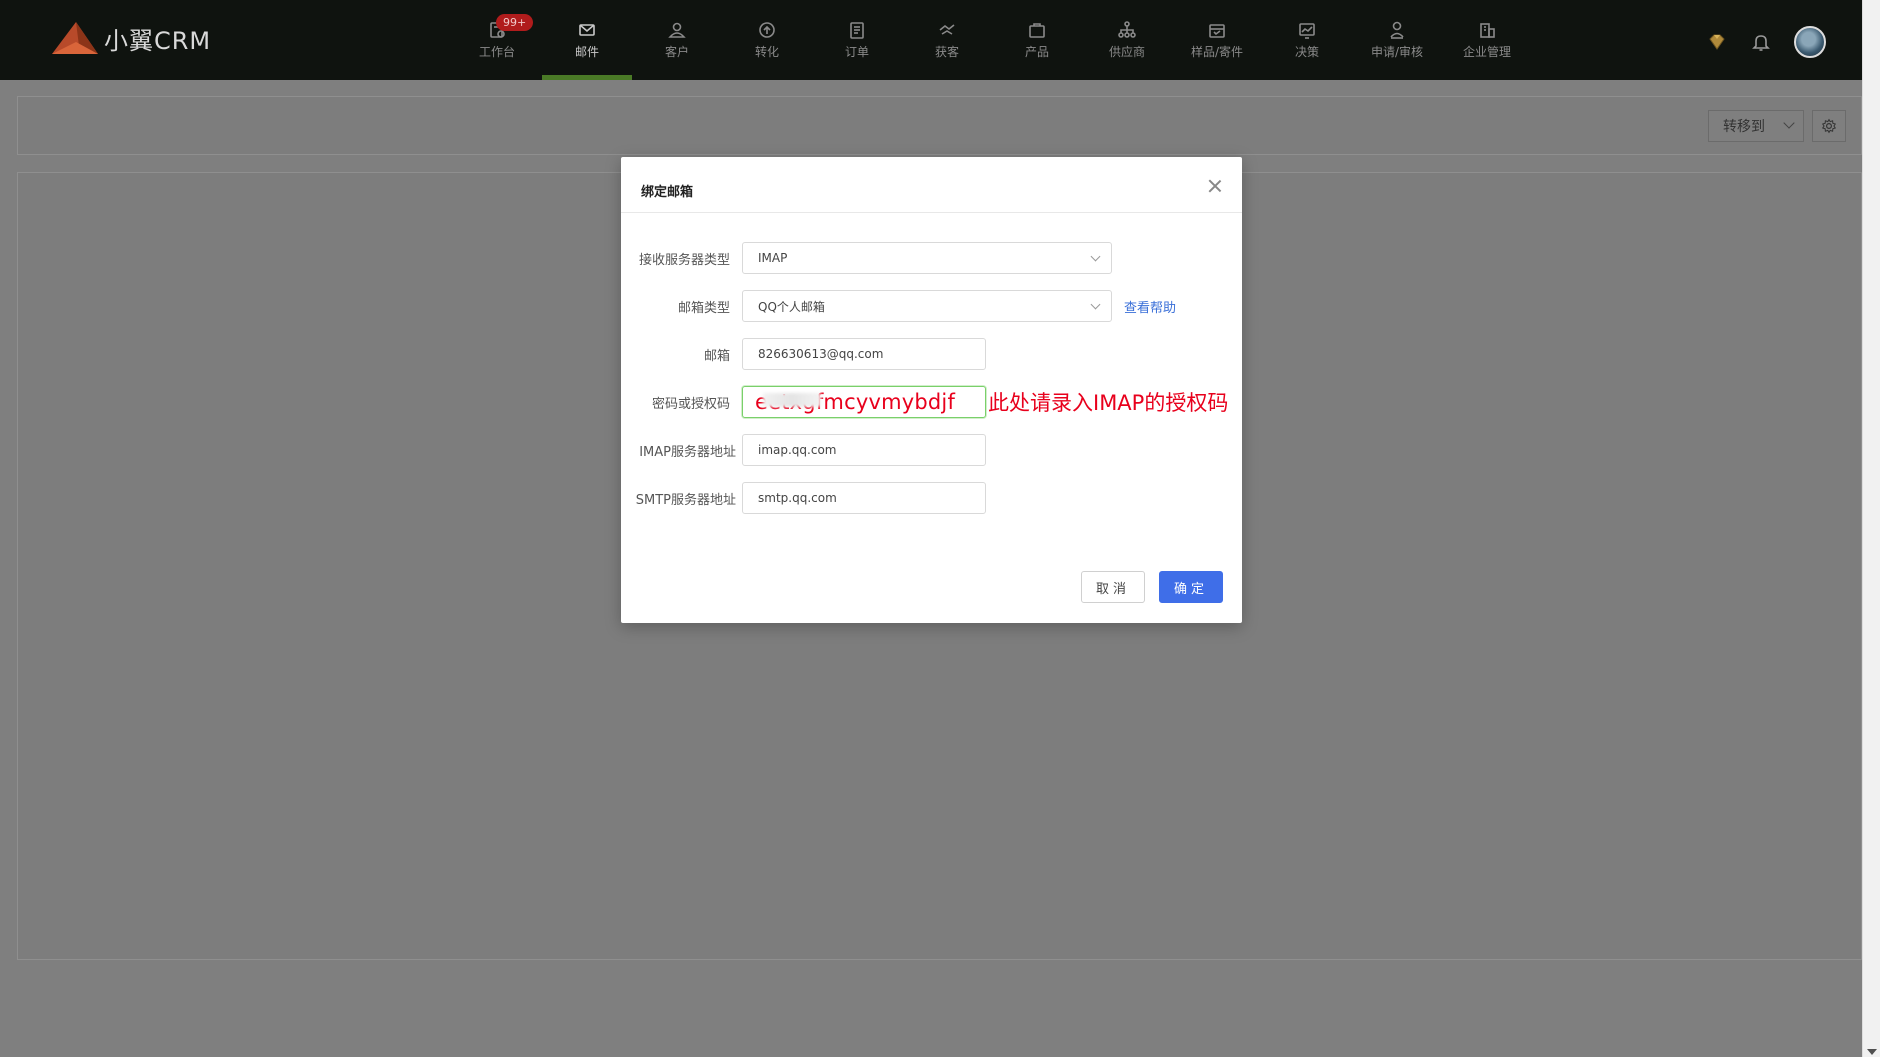  Describe the element at coordinates (1217, 40) in the screenshot. I see `nav-item-sample: 样品/寄件` at that location.